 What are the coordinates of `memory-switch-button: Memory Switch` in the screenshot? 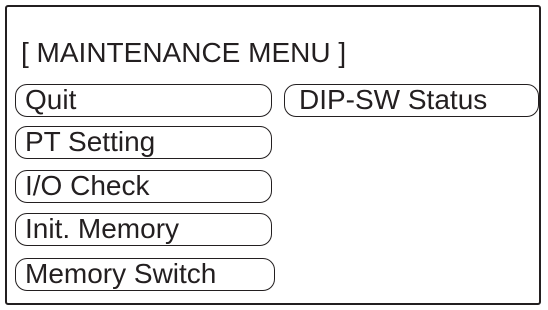 It's located at (145, 274).